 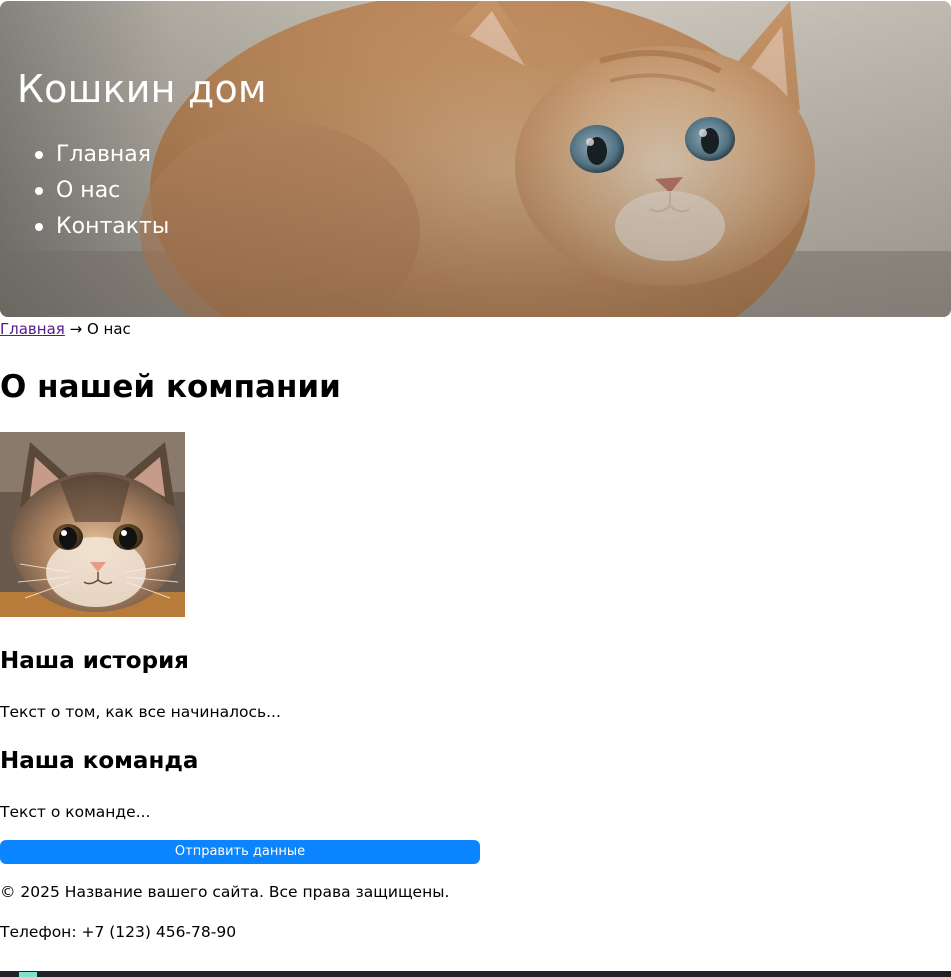 What do you see at coordinates (99, 761) in the screenshot?
I see `section-heading-team: Наша команда` at bounding box center [99, 761].